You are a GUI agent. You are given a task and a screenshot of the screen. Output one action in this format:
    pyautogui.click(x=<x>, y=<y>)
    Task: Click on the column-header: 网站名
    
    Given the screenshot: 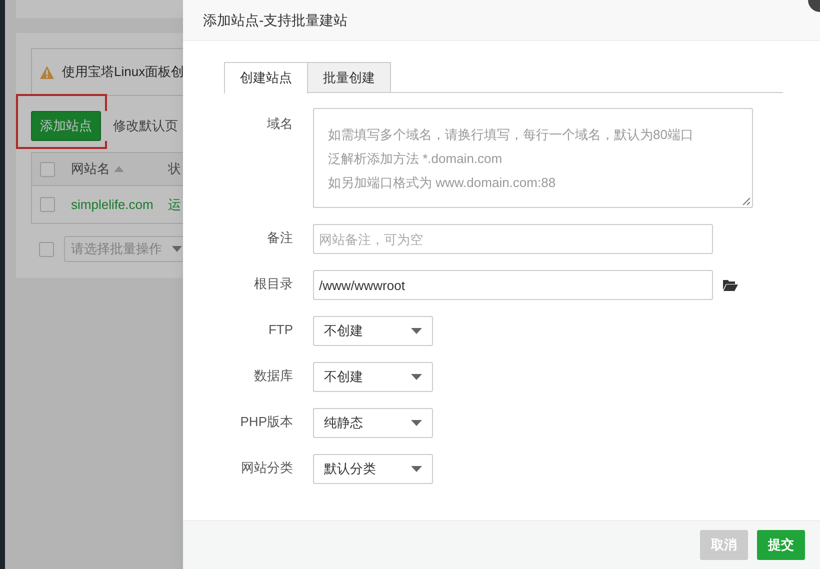 What is the action you would take?
    pyautogui.click(x=90, y=169)
    